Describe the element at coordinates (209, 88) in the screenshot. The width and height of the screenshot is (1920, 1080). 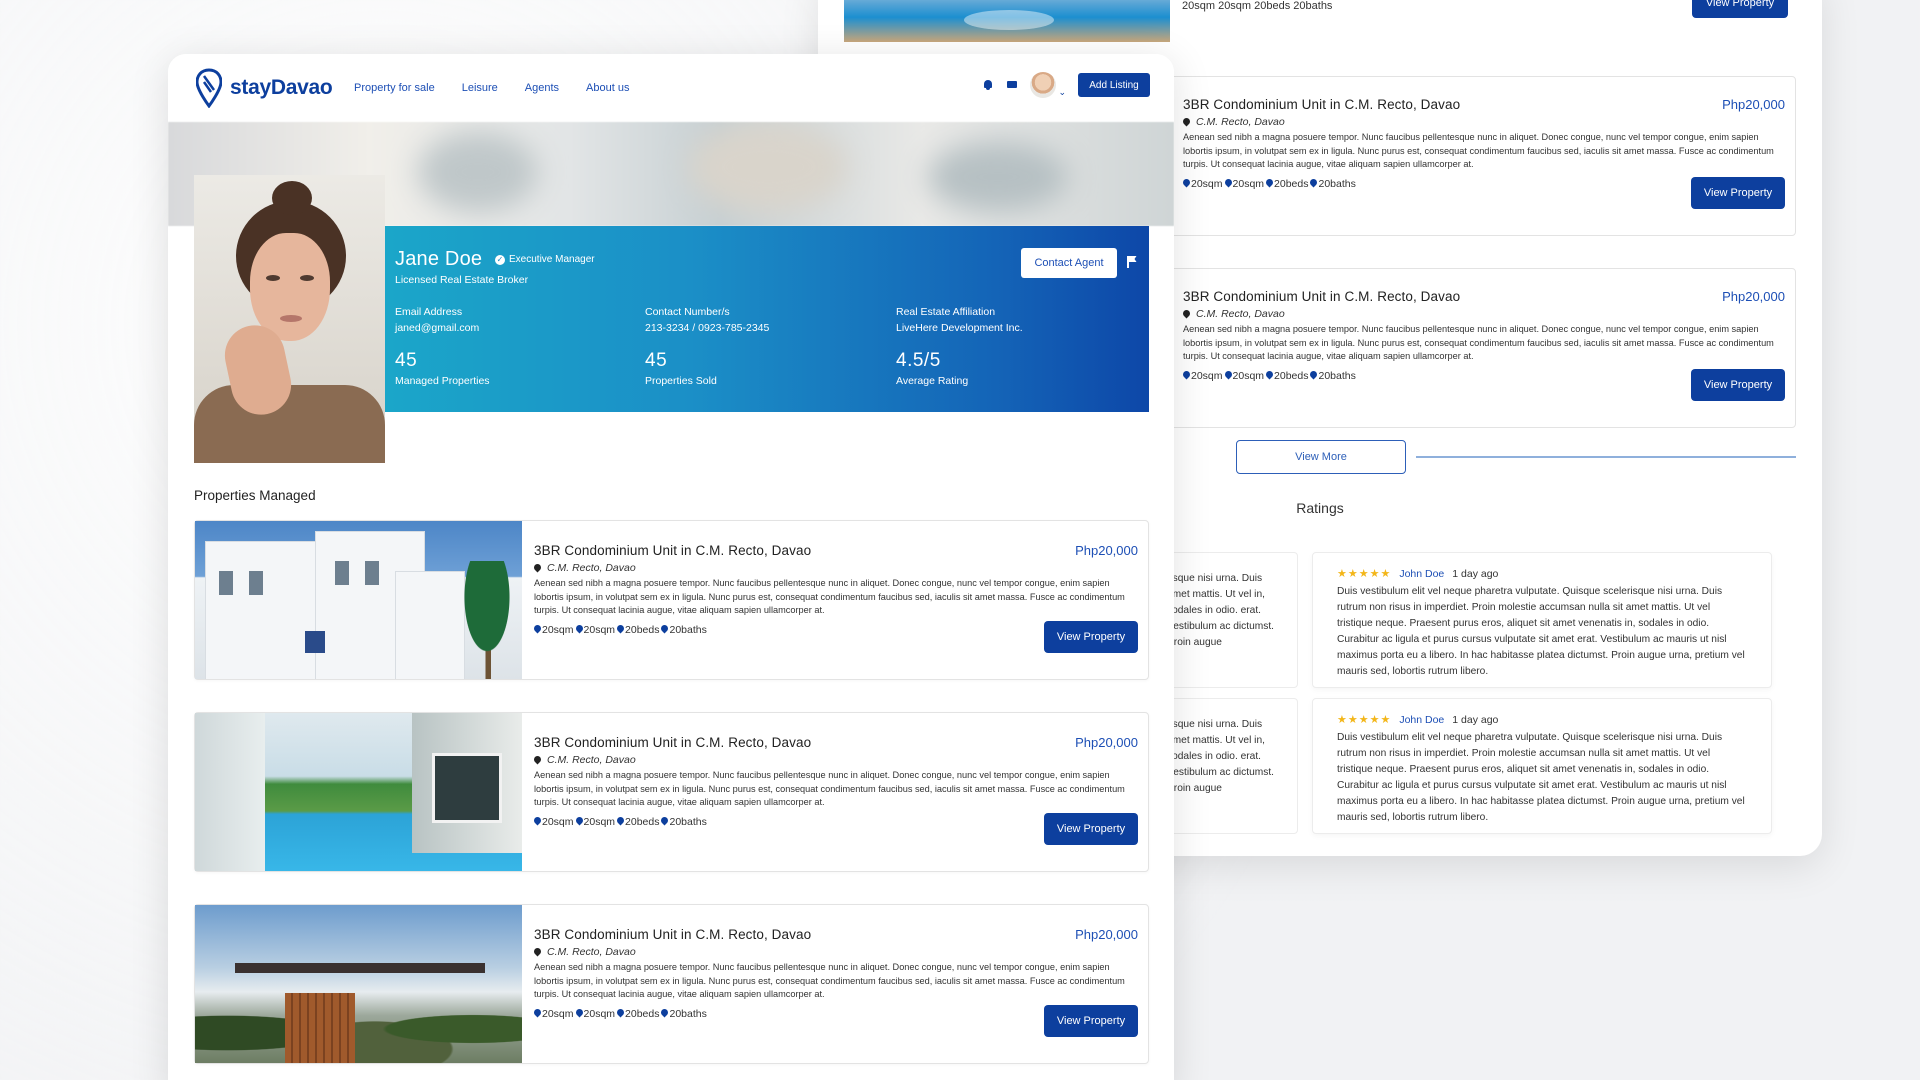
I see `logo-pin-icon` at that location.